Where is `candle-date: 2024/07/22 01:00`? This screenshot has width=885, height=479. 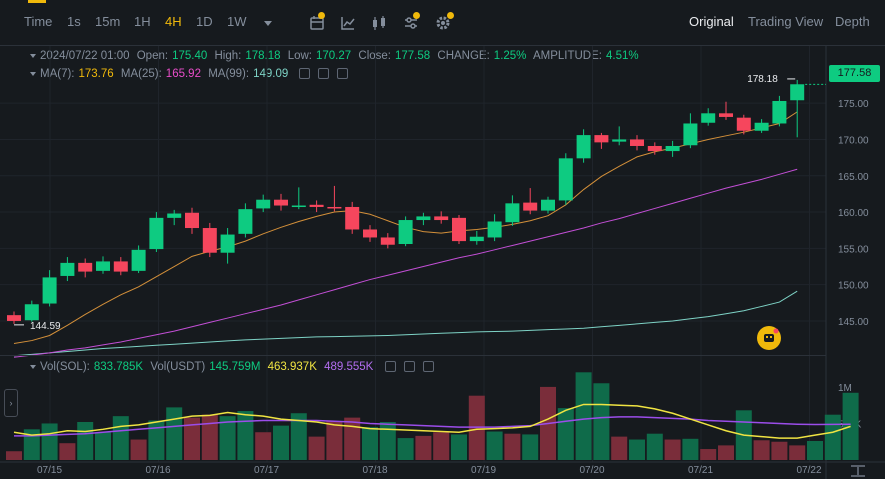 candle-date: 2024/07/22 01:00 is located at coordinates (85, 56).